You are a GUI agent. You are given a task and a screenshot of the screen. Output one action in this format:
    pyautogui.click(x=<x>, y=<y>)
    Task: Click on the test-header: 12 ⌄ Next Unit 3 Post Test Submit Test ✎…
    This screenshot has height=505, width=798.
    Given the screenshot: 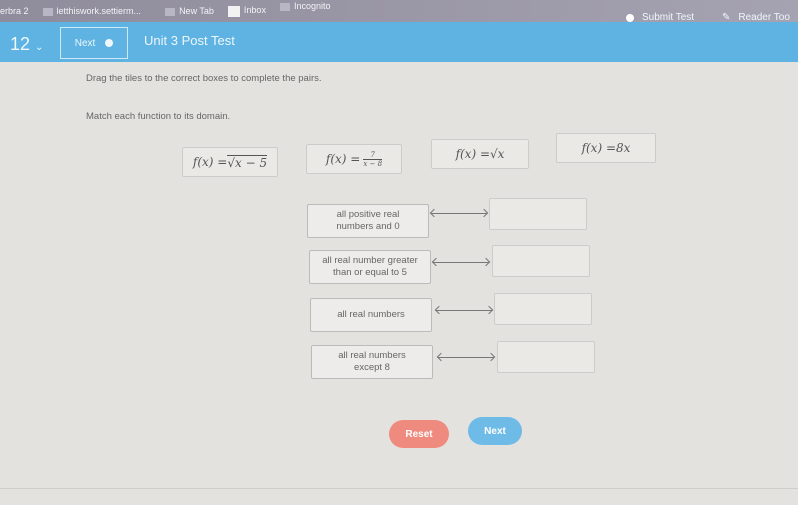 What is the action you would take?
    pyautogui.click(x=399, y=37)
    